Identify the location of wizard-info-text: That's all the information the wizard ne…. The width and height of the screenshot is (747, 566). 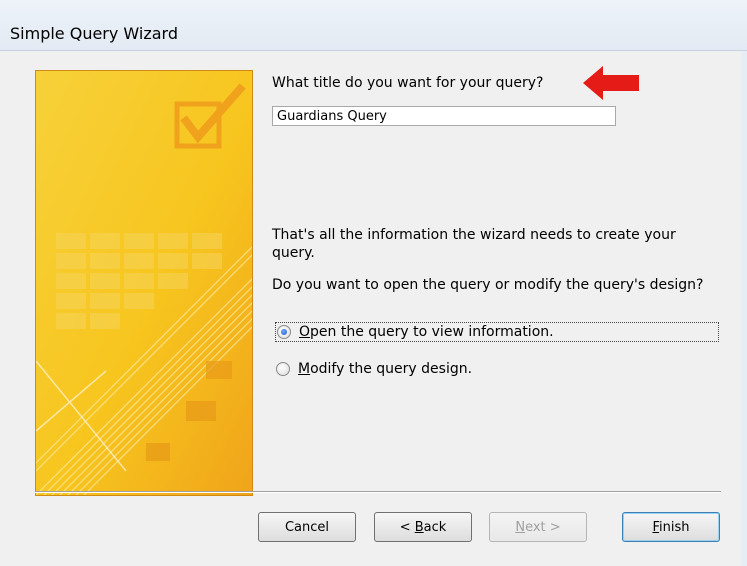
(474, 244).